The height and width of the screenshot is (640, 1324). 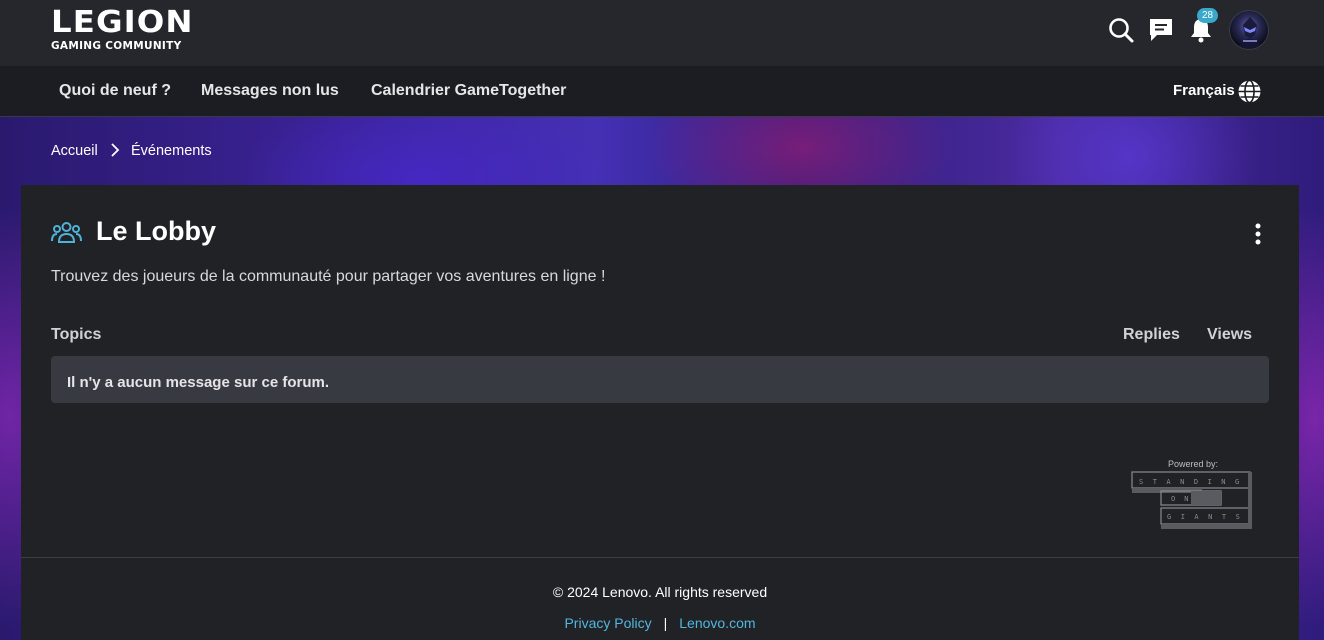 I want to click on nav-whats-new: Quoi de neuf ?, so click(x=115, y=91).